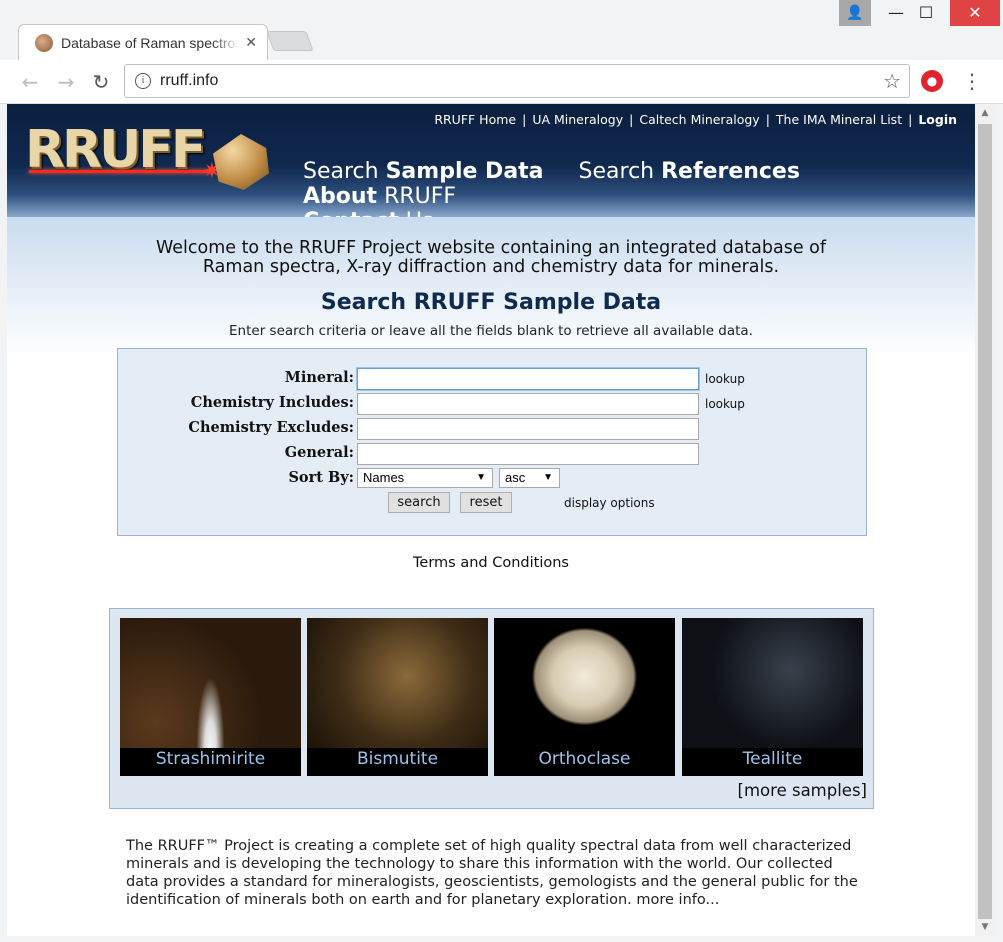 The width and height of the screenshot is (1003, 942). Describe the element at coordinates (972, 81) in the screenshot. I see `browser-menu-icon: ⋮` at that location.